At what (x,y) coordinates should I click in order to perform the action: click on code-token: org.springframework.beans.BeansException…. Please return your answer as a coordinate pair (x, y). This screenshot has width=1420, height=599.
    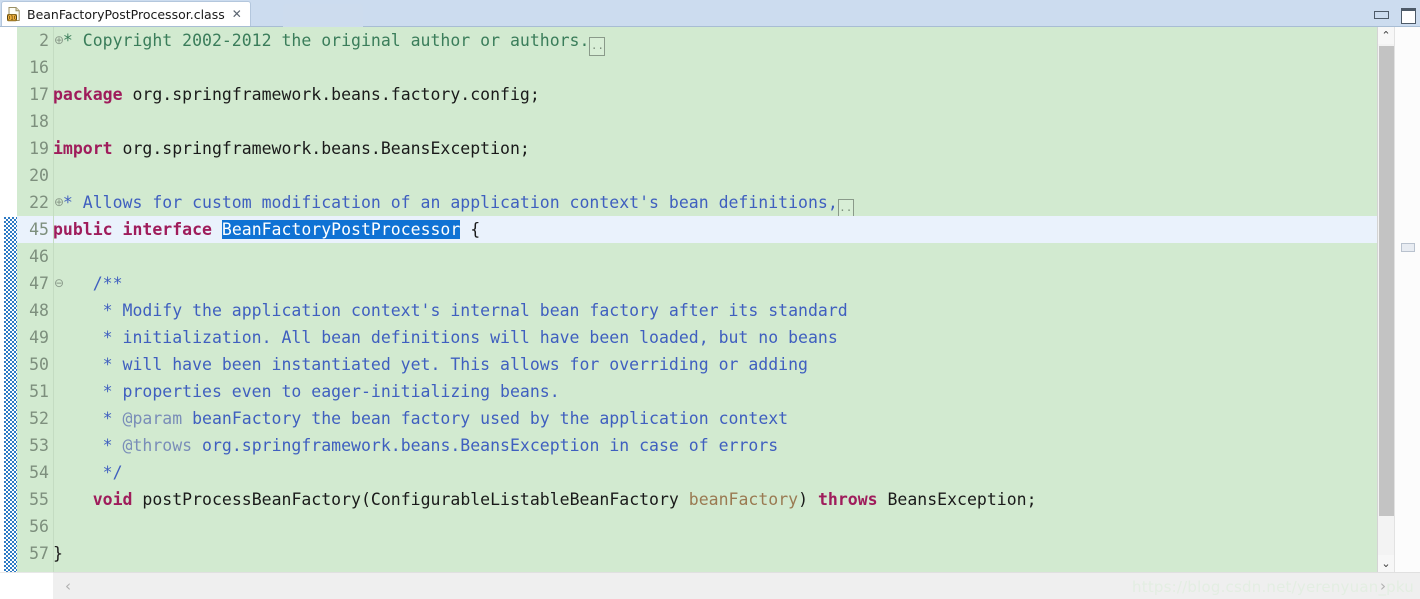
    Looking at the image, I should click on (321, 148).